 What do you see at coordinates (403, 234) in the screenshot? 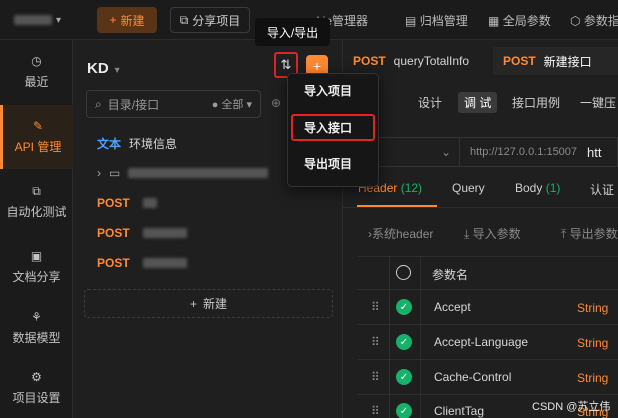
I see `system-header-label: 系统header` at bounding box center [403, 234].